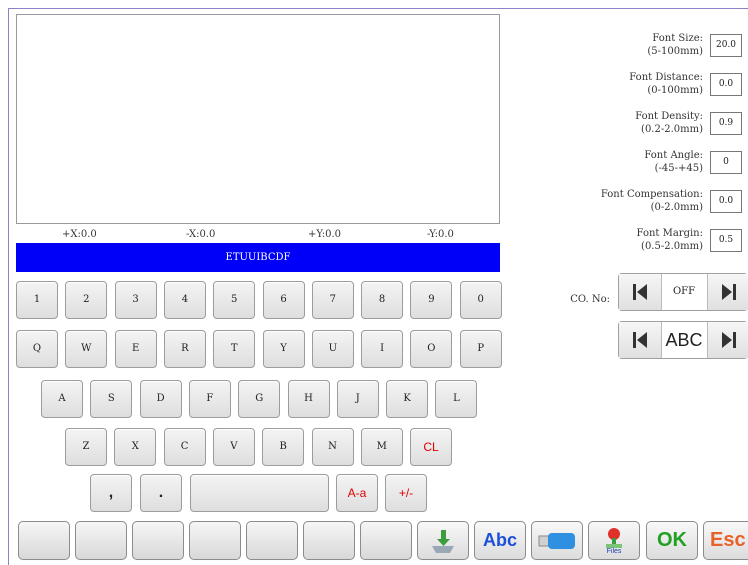 The height and width of the screenshot is (565, 748). I want to click on key-0: 0, so click(480, 300).